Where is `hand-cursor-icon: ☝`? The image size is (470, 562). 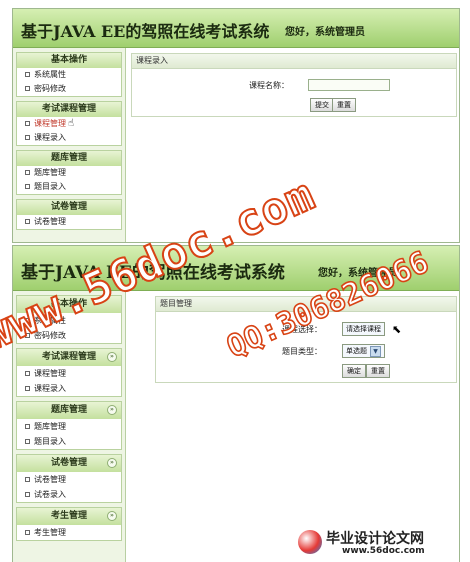
hand-cursor-icon: ☝ is located at coordinates (71, 123).